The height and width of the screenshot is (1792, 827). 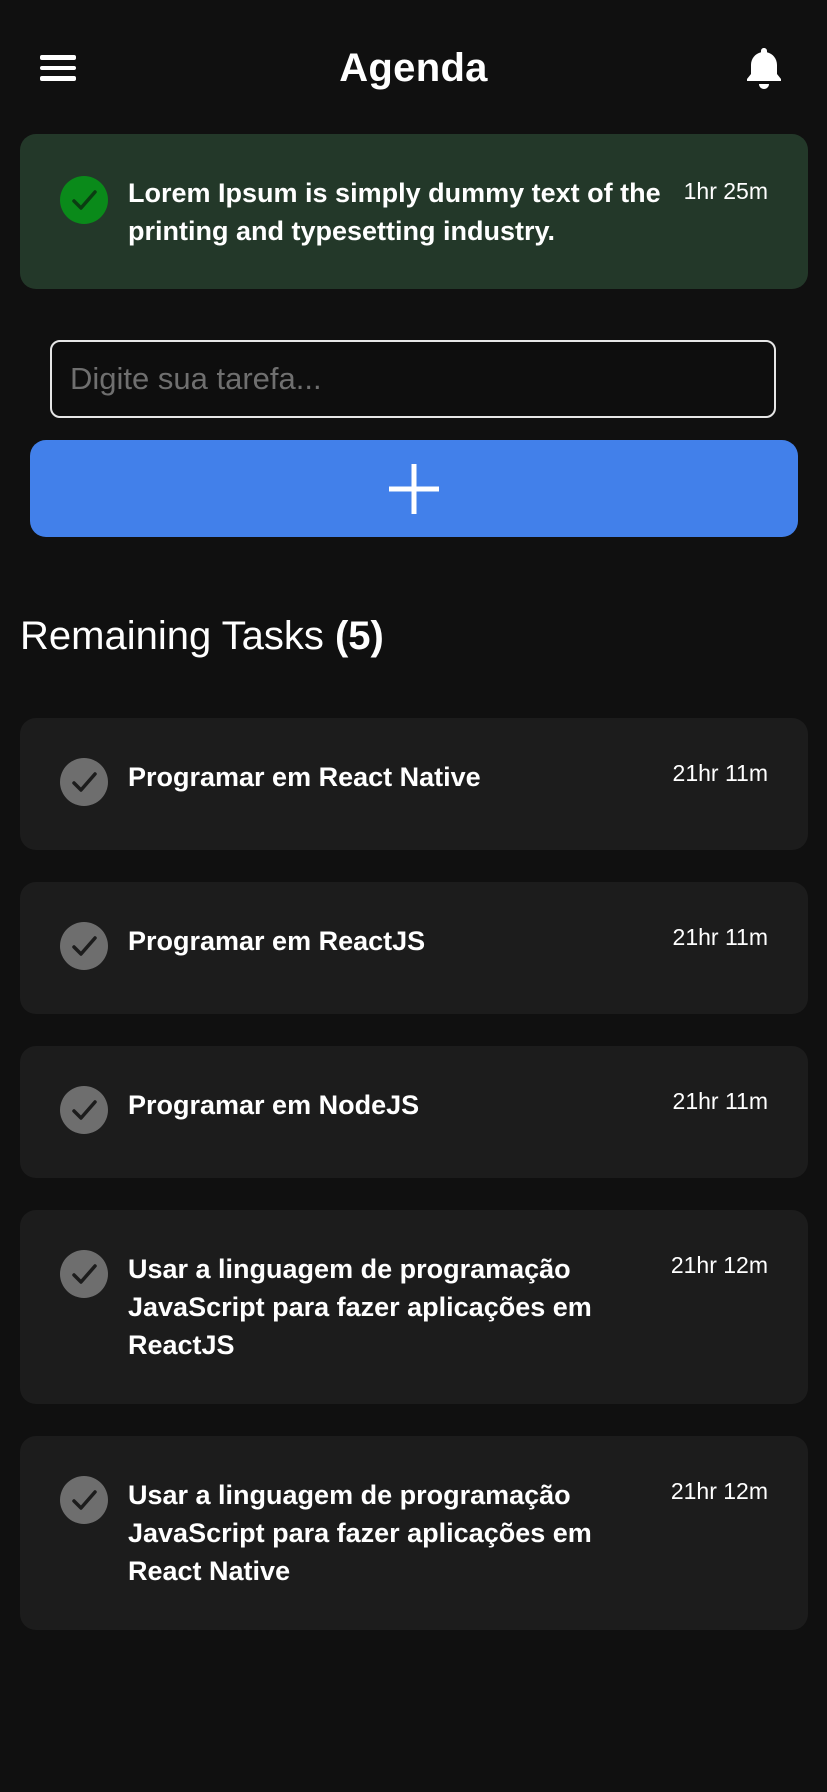 I want to click on task-text: Programar em NodeJS, so click(x=274, y=1105).